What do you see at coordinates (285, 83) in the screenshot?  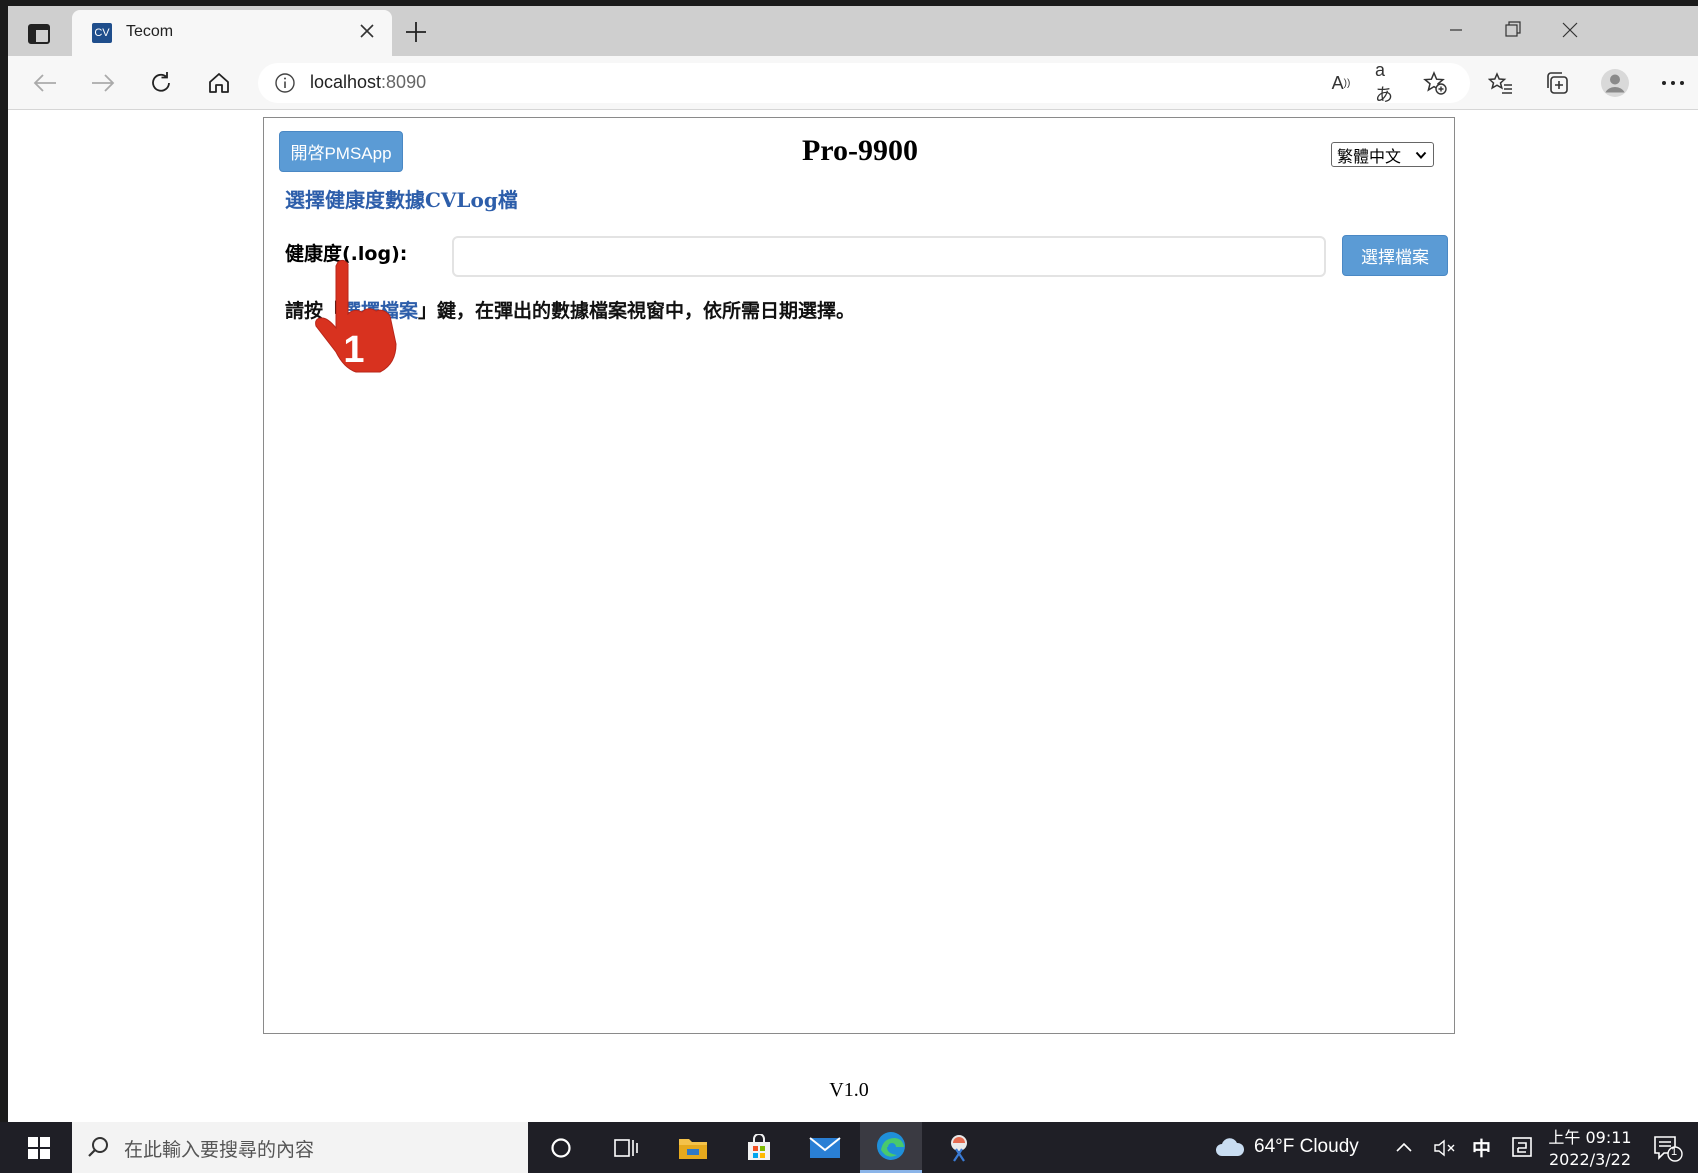 I see `site-info-icon` at bounding box center [285, 83].